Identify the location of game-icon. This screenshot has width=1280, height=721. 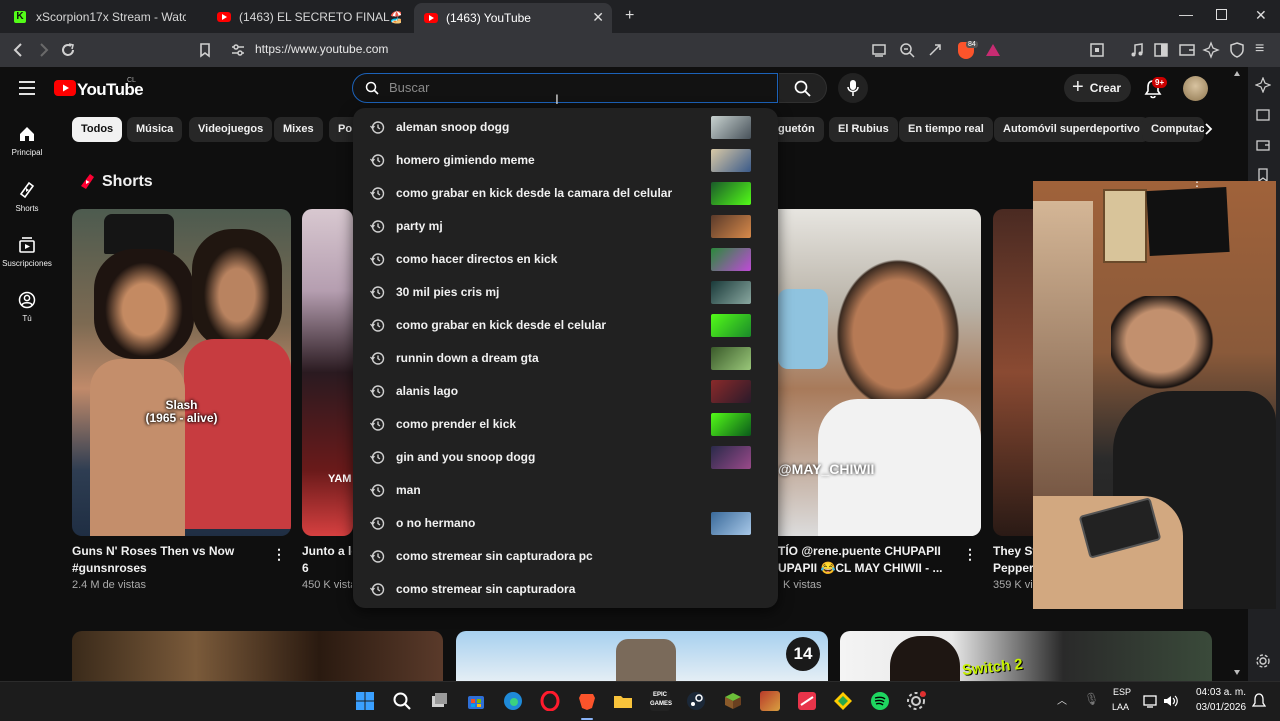
(770, 701).